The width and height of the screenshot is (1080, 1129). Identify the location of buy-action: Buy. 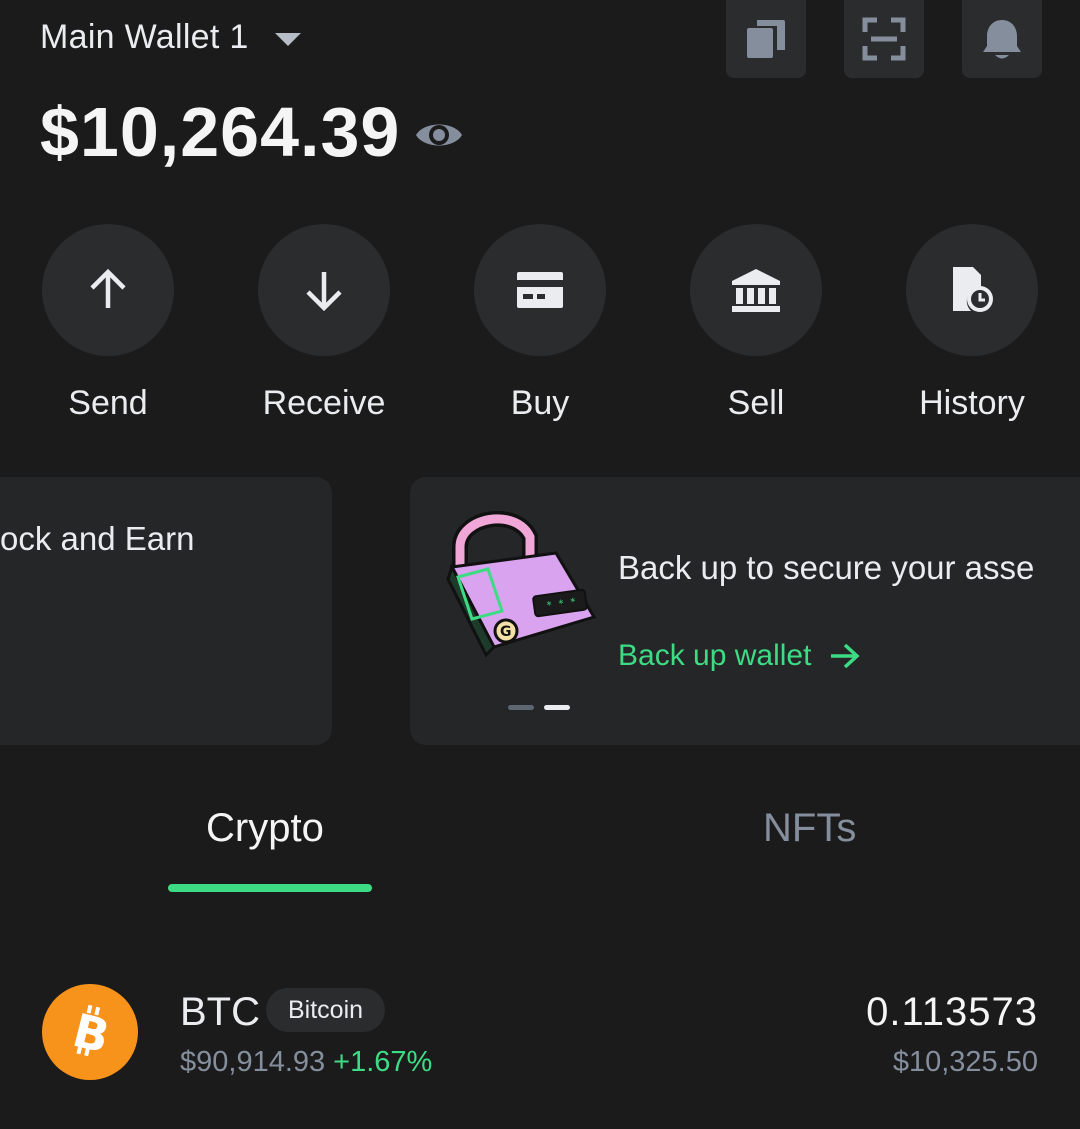
(540, 323).